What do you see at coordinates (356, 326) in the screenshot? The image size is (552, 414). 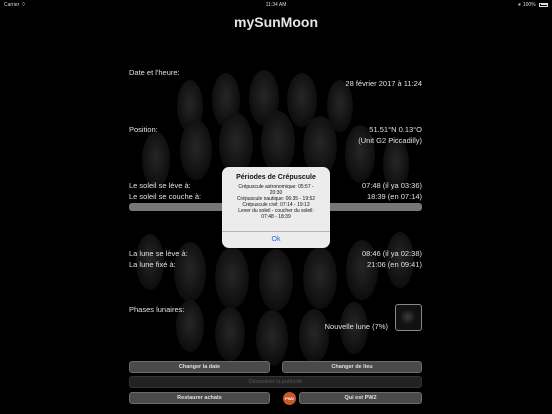 I see `moon-phase-value: Nouvelle lune (7%)` at bounding box center [356, 326].